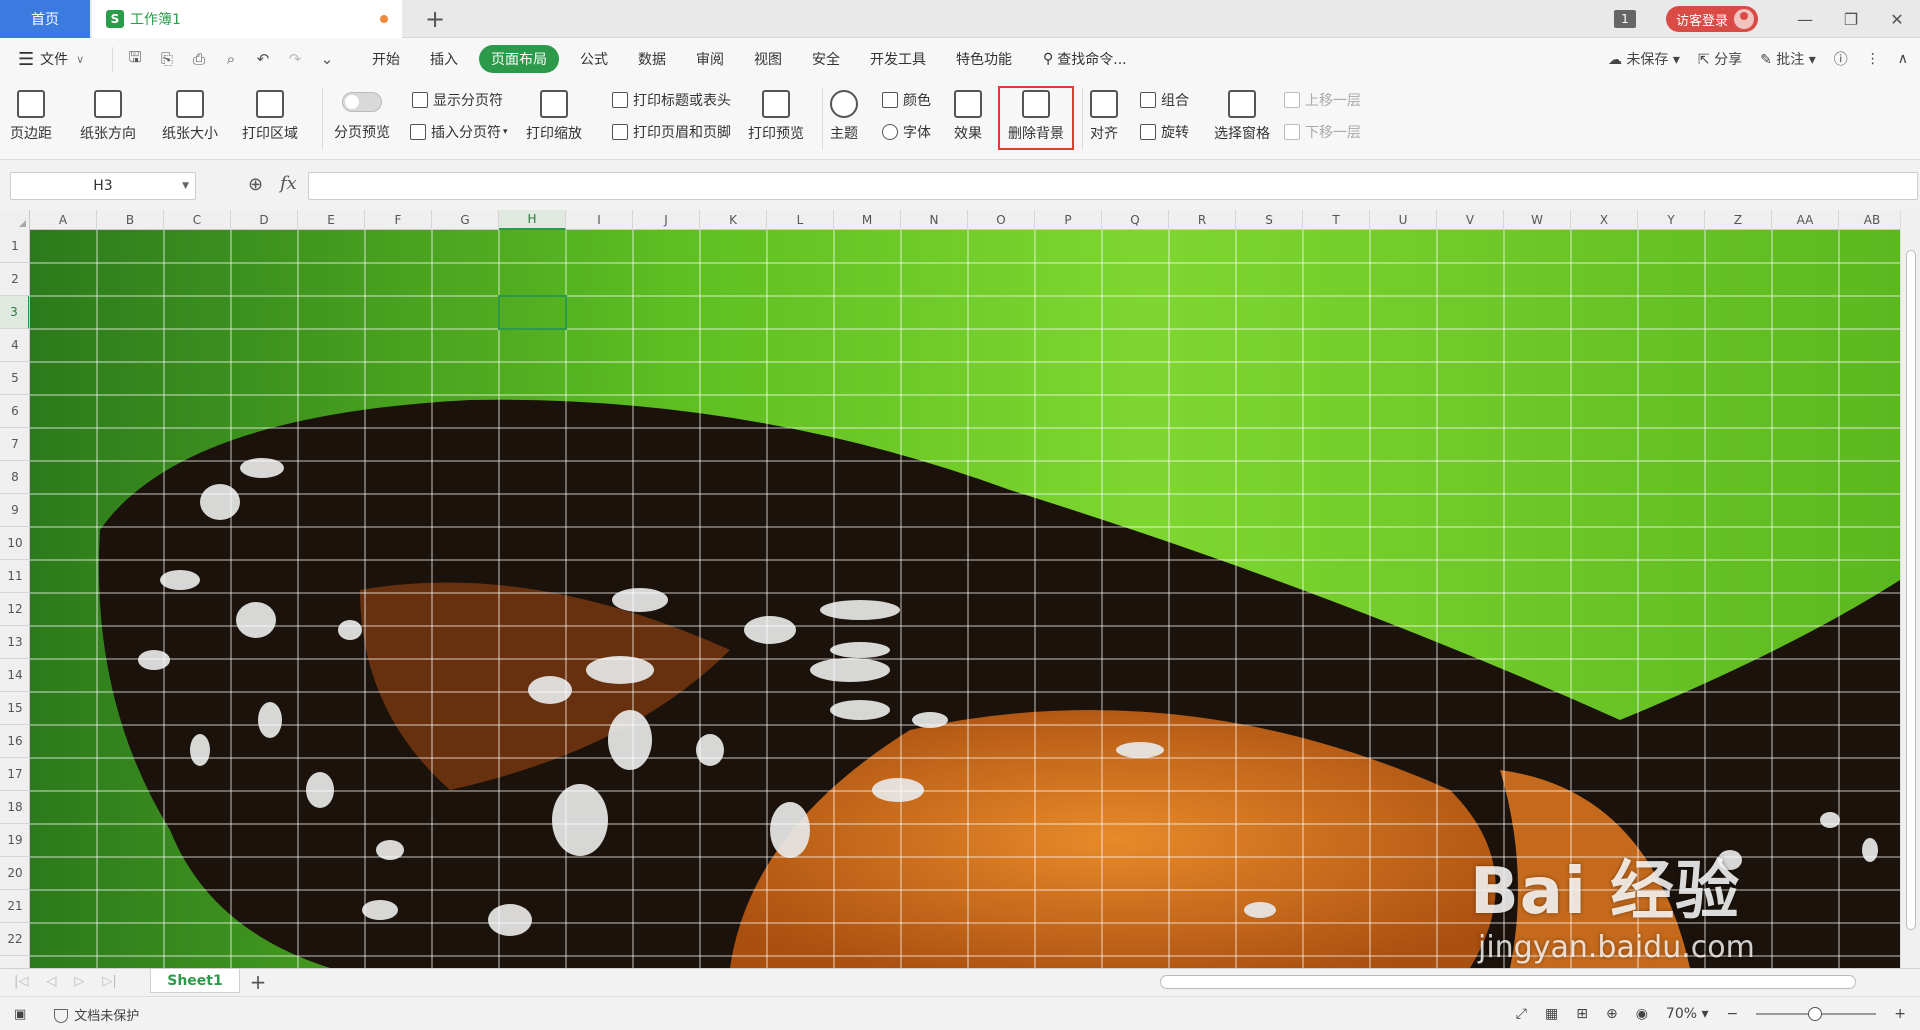  Describe the element at coordinates (103, 186) in the screenshot. I see `name-box: H3 ▼` at that location.